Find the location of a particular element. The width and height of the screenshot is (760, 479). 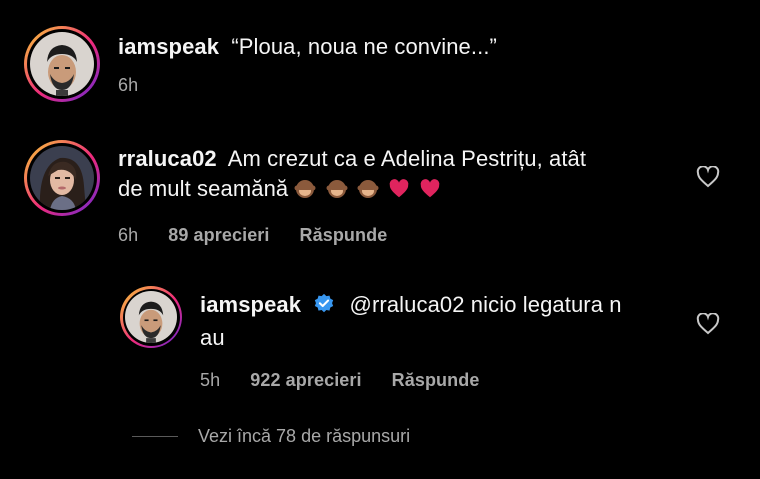

comment-text-line1: Am crezut ca e Adelina Pestrițu, atât is located at coordinates (407, 158).